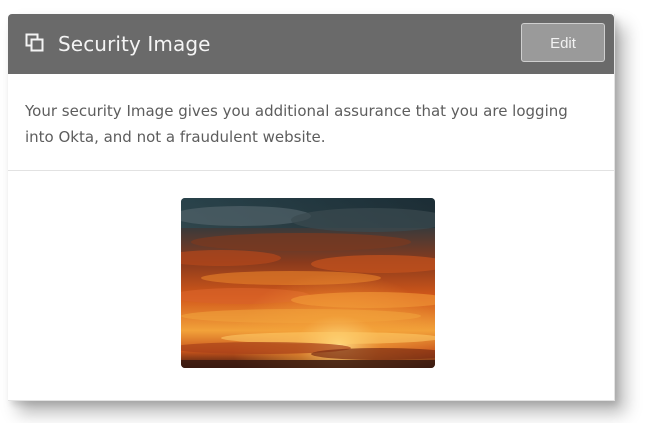  Describe the element at coordinates (311, 44) in the screenshot. I see `card-header: Security Image Edit` at that location.